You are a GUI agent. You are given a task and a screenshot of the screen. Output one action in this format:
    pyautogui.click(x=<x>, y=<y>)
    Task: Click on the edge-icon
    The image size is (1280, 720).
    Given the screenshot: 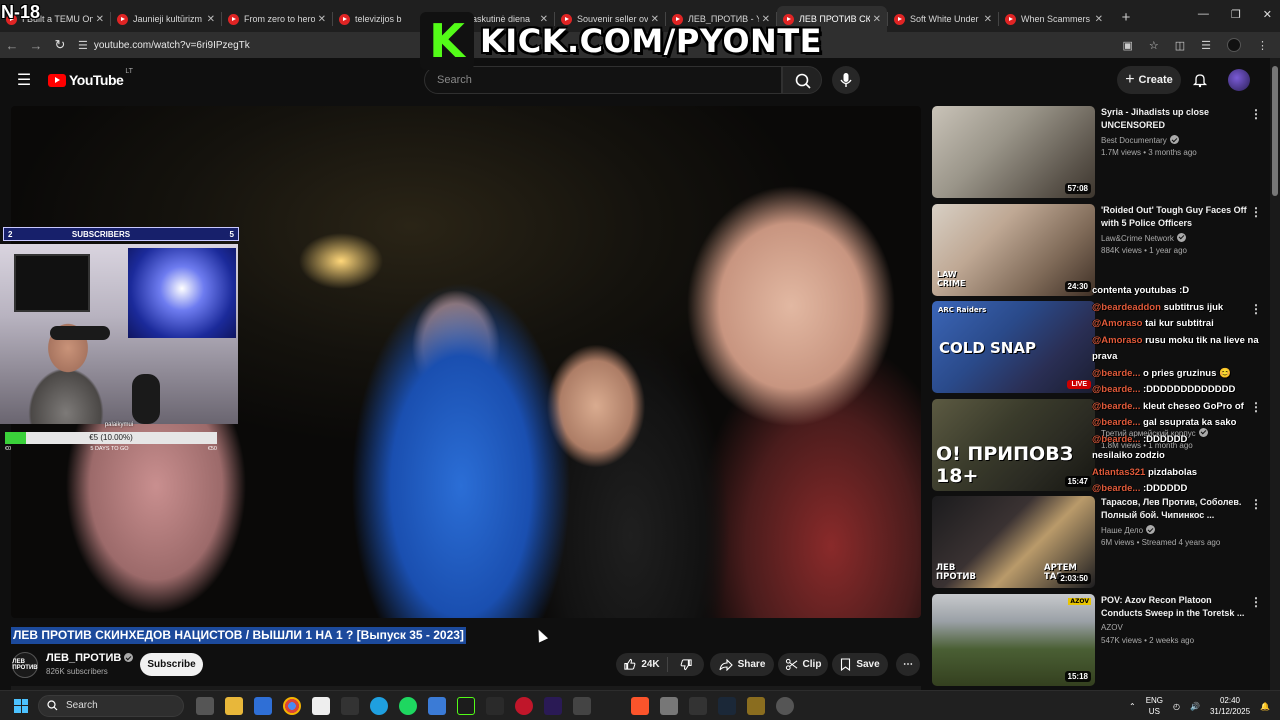 What is the action you would take?
    pyautogui.click(x=379, y=705)
    